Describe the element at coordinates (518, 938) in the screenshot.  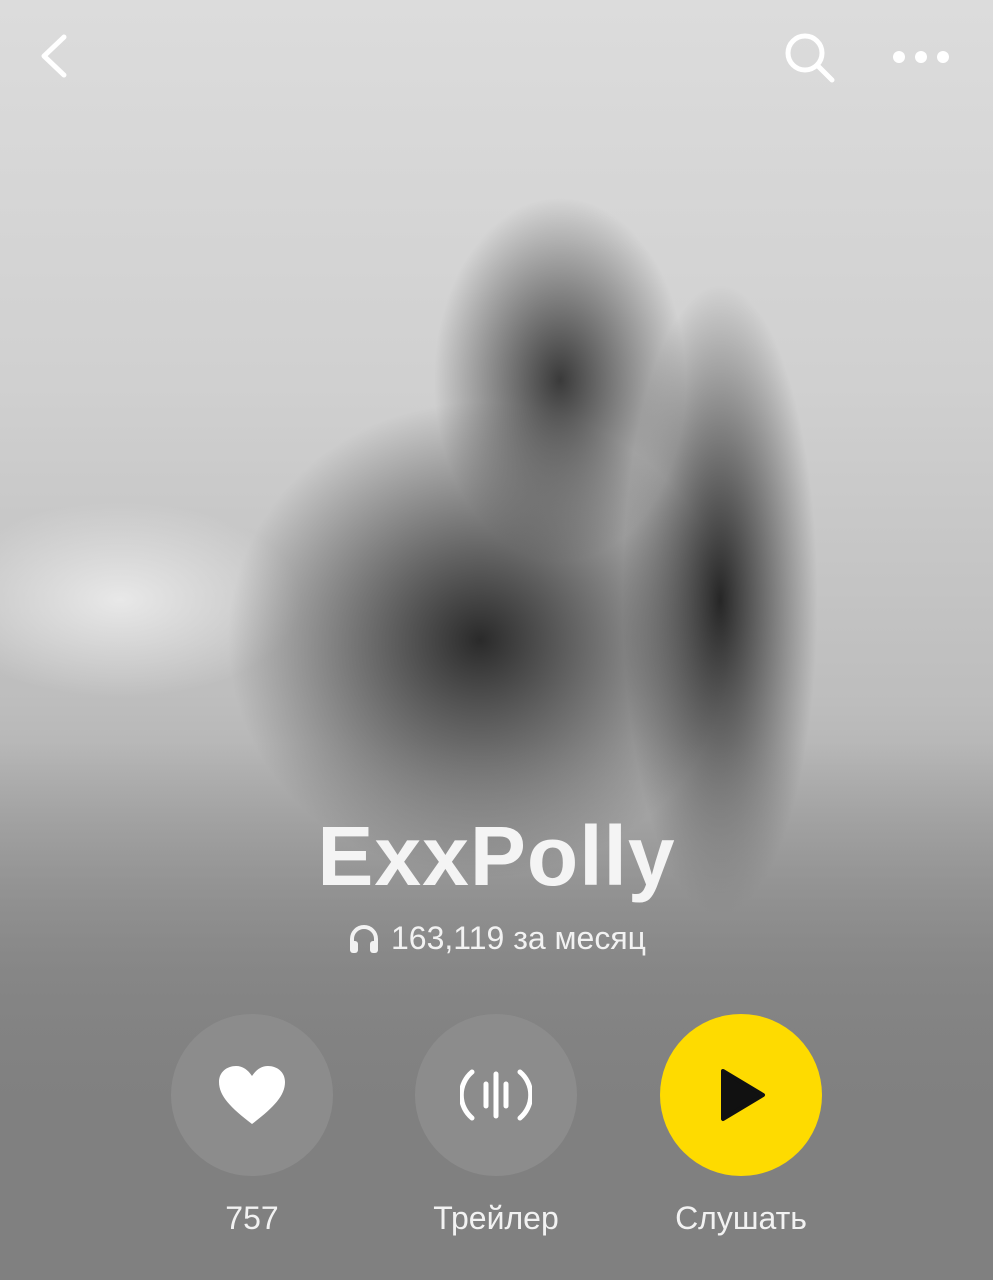
I see `listeners-count: 163,119 за месяц` at that location.